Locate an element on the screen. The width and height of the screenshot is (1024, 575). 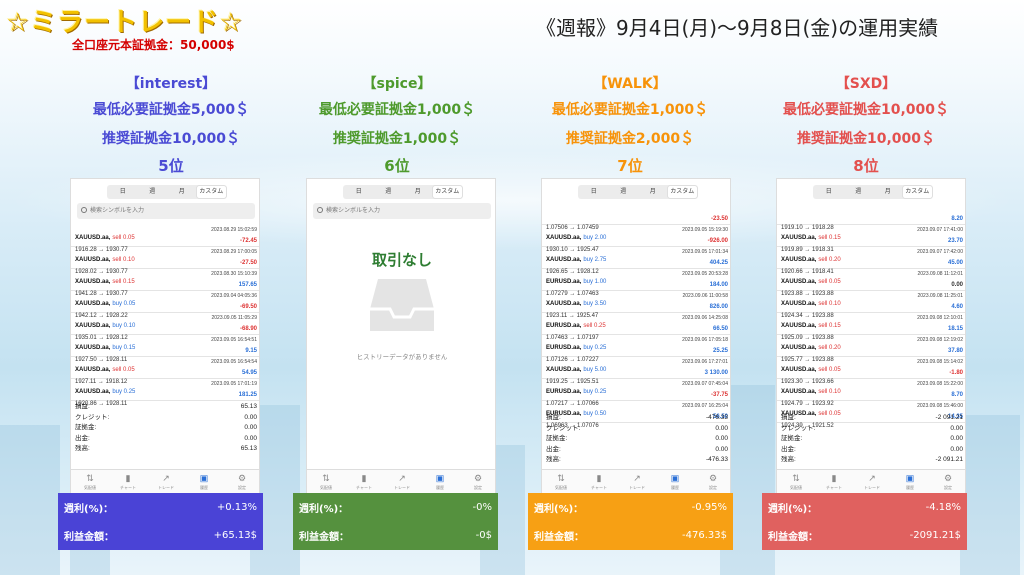
trade-date: 2023.09.06 17:27:01 is located at coordinates (705, 362).